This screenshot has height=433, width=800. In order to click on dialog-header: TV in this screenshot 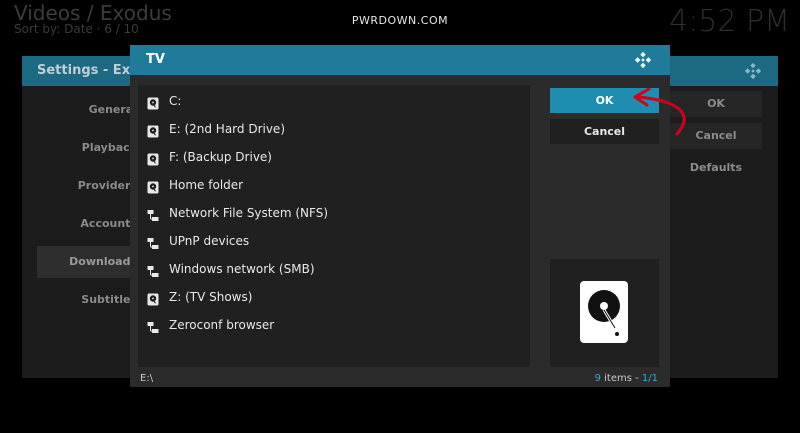, I will do `click(400, 60)`.